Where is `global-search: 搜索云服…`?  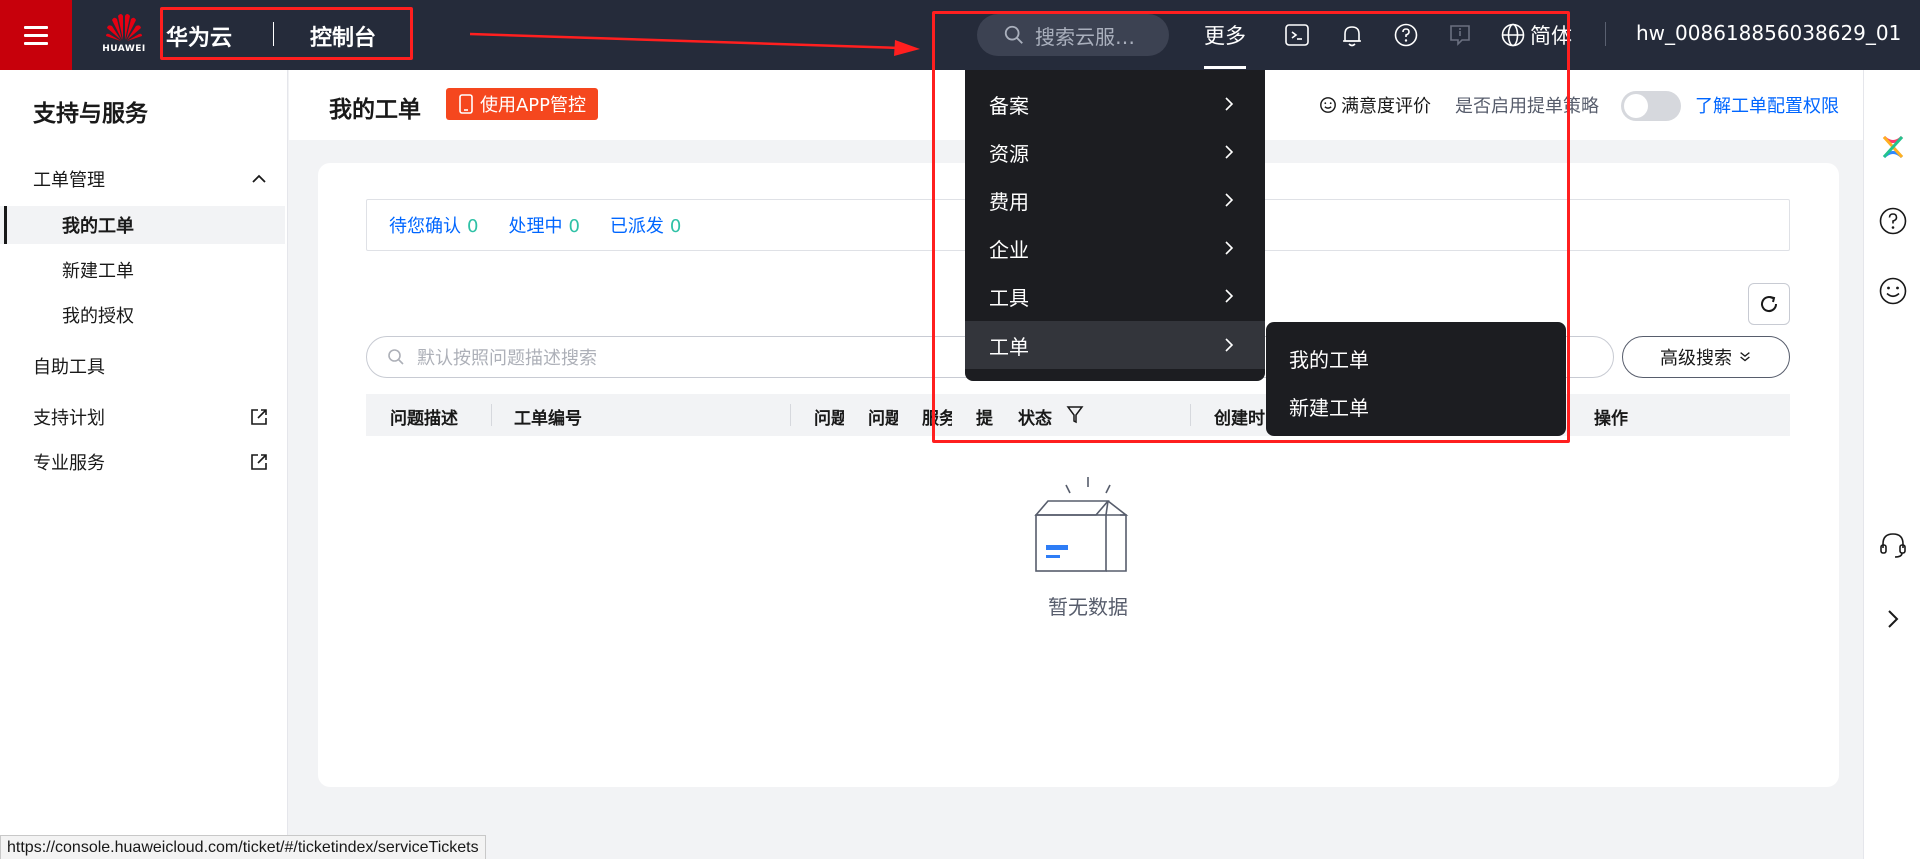 global-search: 搜索云服… is located at coordinates (1073, 35).